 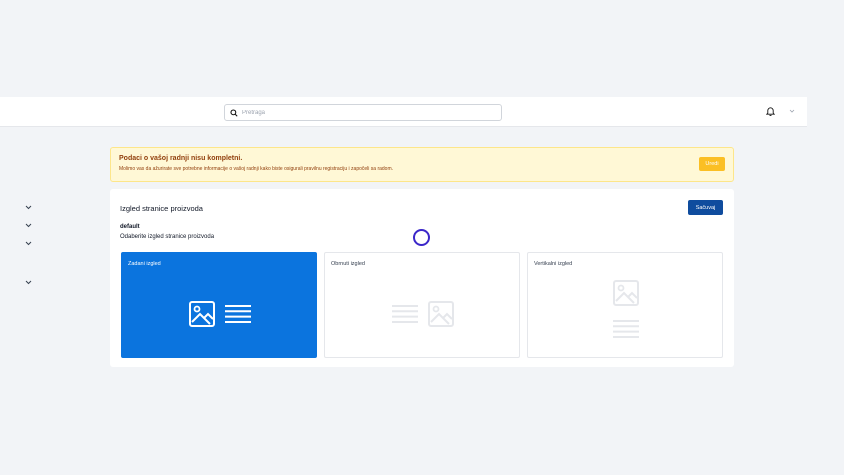 I want to click on layout-option-default: Zadani izgled, so click(x=219, y=305).